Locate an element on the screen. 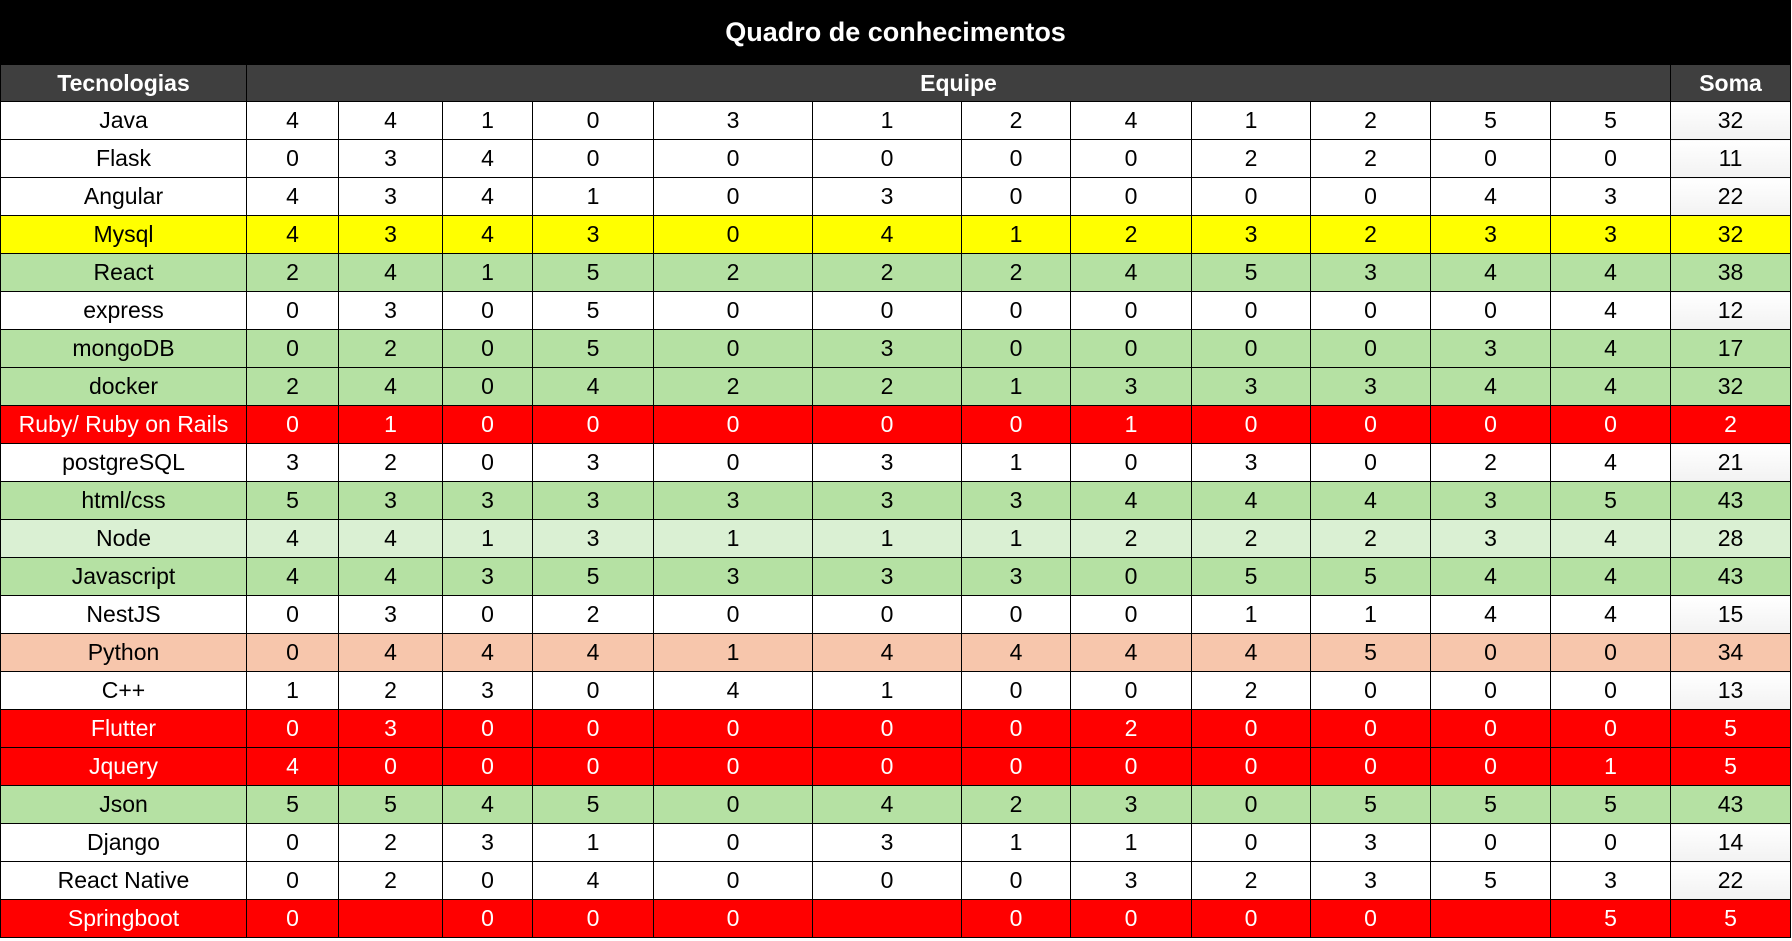 The width and height of the screenshot is (1792, 941). tech-name-cell: Flask is located at coordinates (123, 158).